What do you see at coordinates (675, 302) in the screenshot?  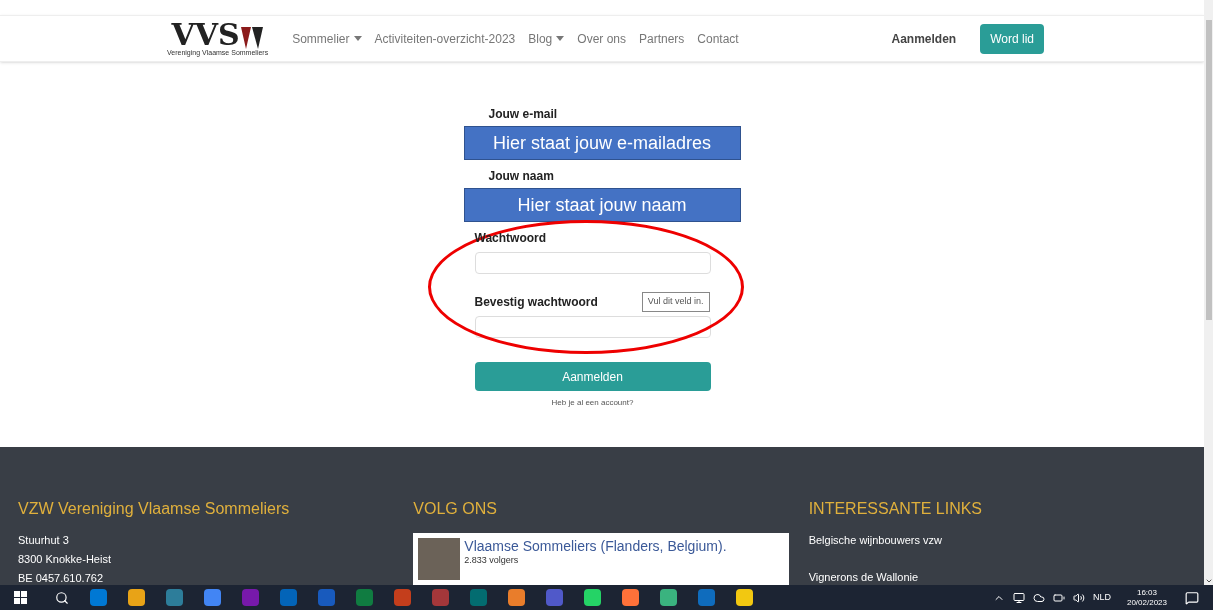 I see `validation-tooltip: Vul dit veld in.` at bounding box center [675, 302].